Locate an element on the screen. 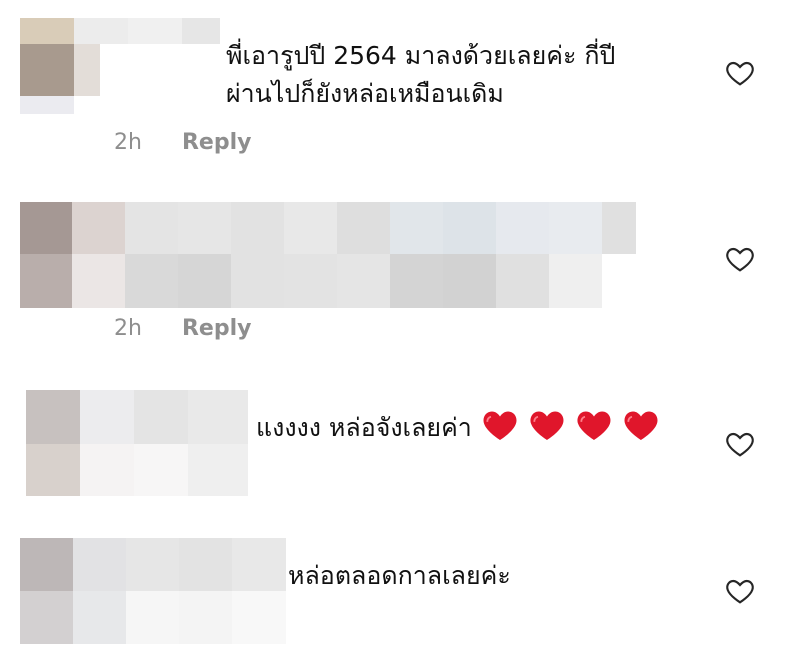  comment-text: แงงงง หล่อจังเลยค่า is located at coordinates (459, 430).